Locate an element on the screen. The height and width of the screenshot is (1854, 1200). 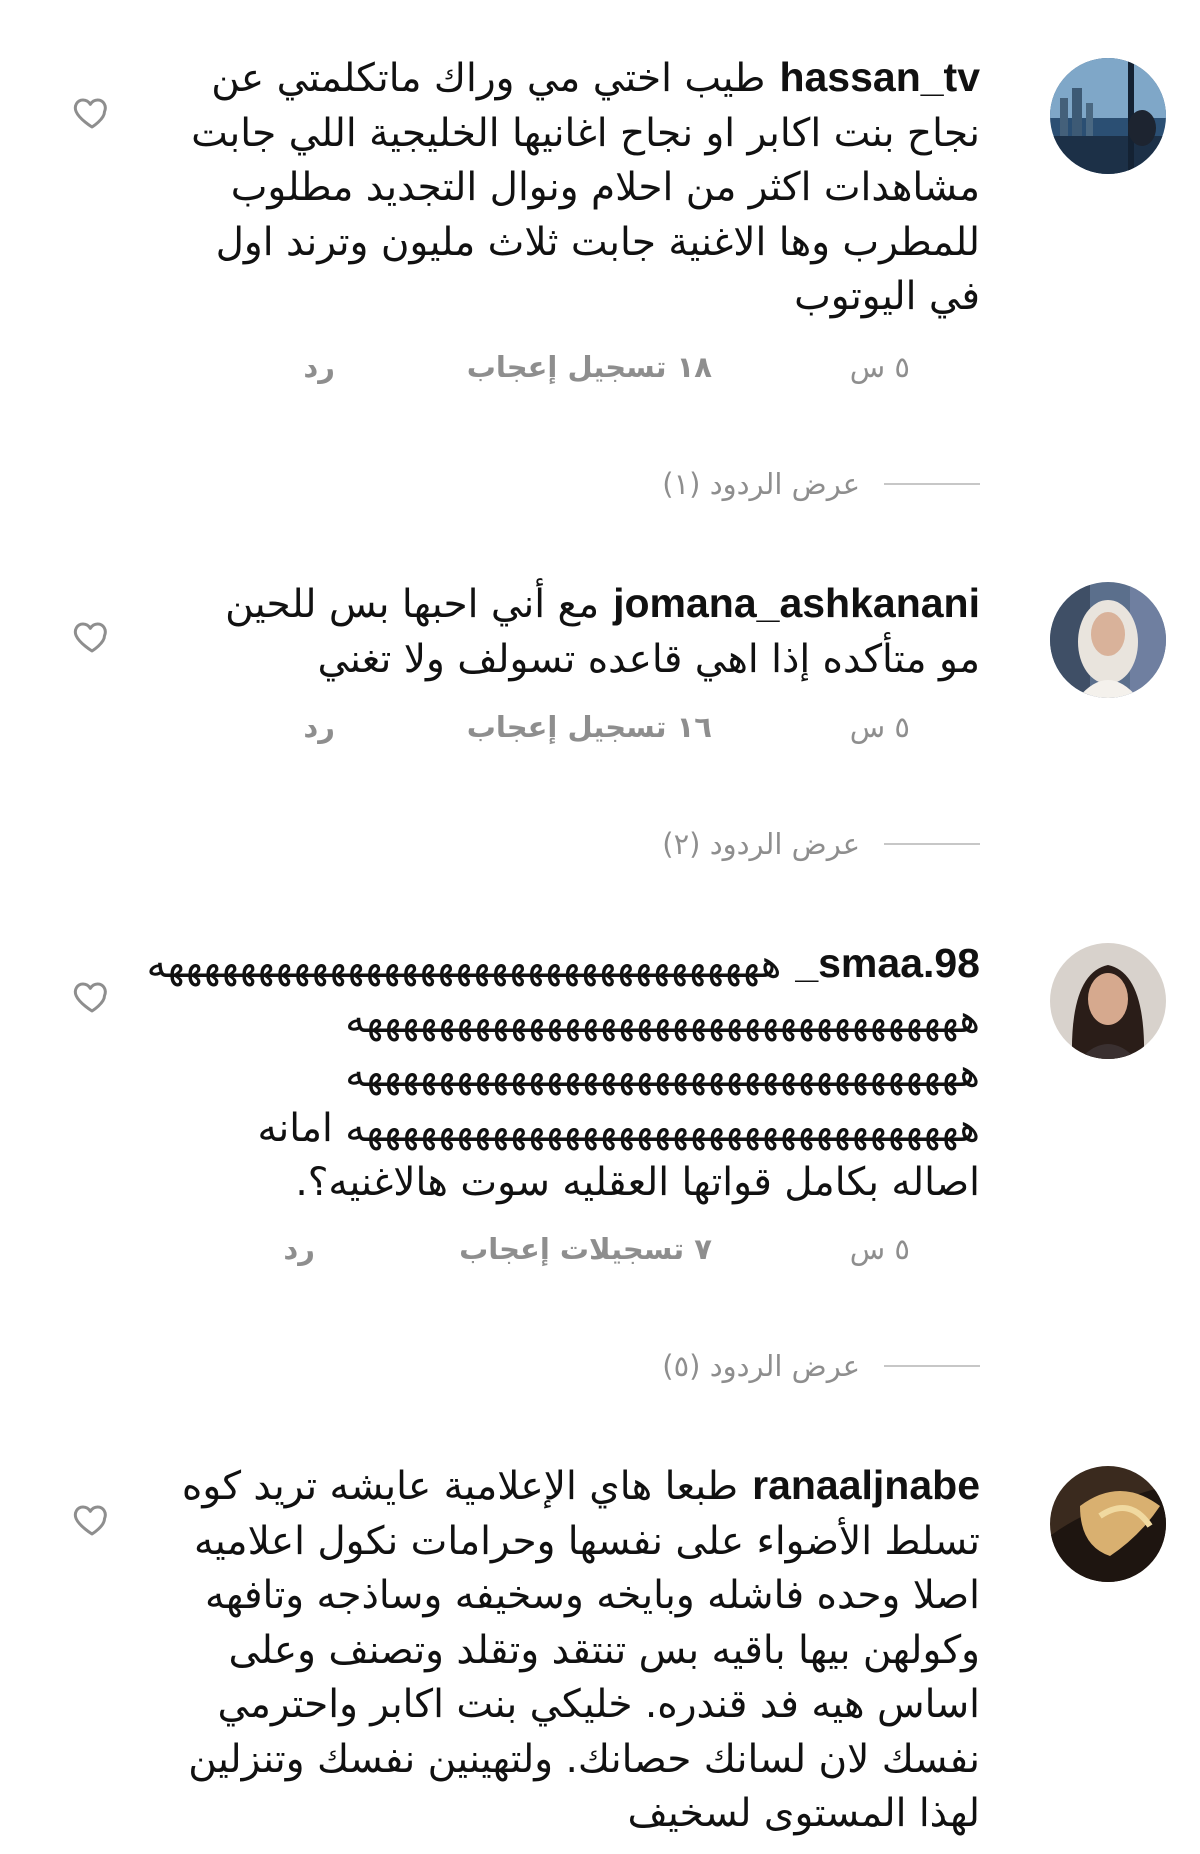
comment-meta: ٥ س ٧ تسجيلات إعجاب رد is located at coordinates (600, 1252).